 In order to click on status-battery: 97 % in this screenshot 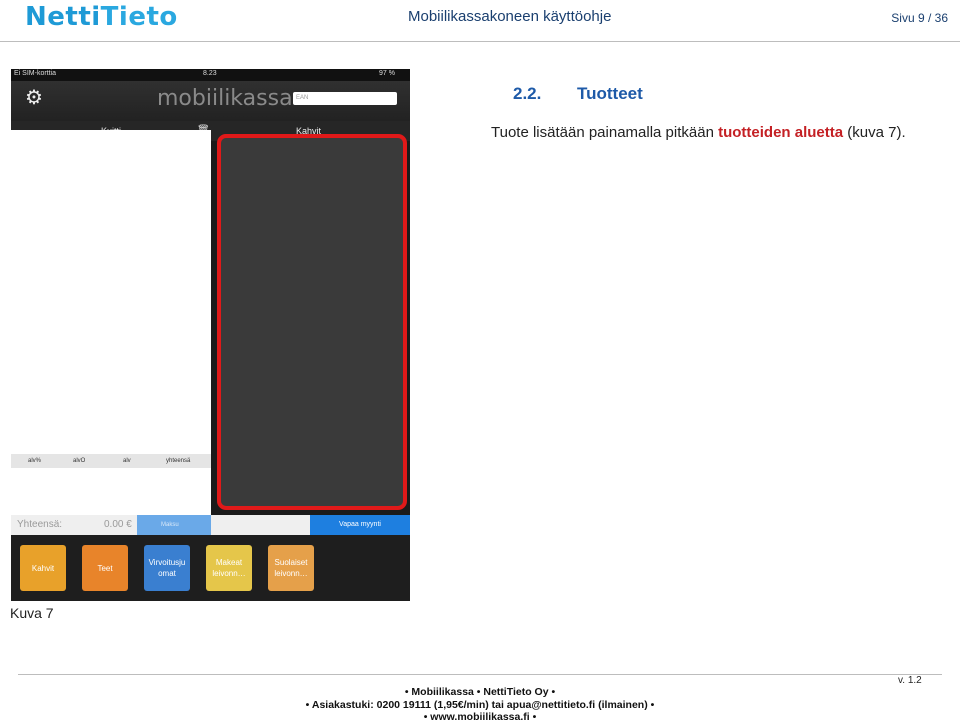, I will do `click(387, 73)`.